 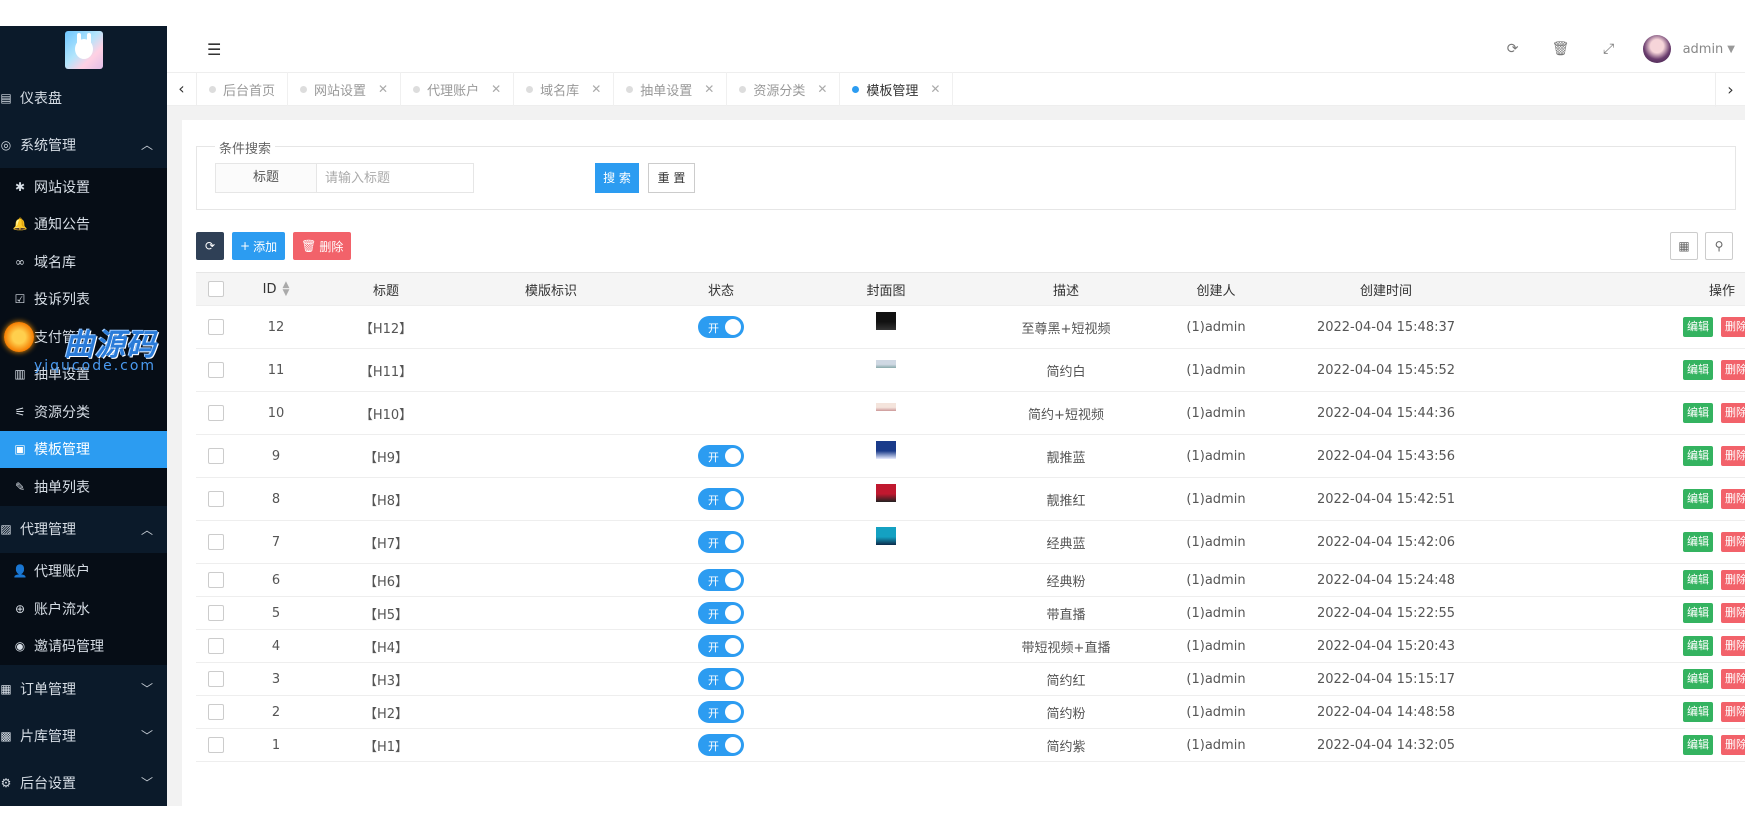 What do you see at coordinates (83, 782) in the screenshot?
I see `sidebar-item-5: ⚙ 后台设置 ﹀` at bounding box center [83, 782].